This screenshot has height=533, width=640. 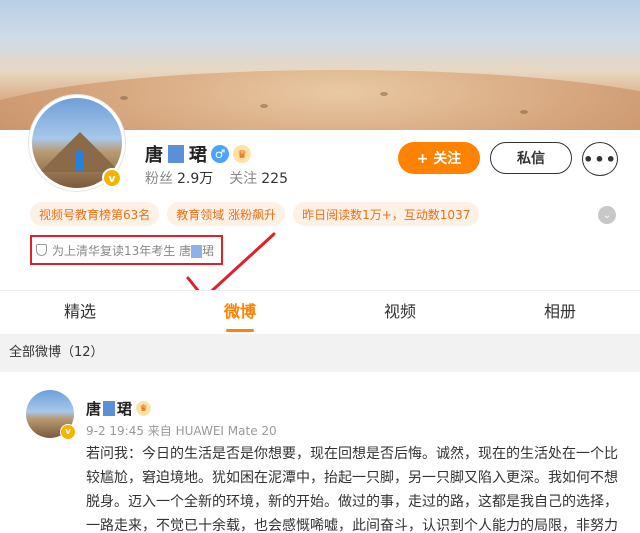 I want to click on followers-stat: 粉丝 2.9万, so click(x=179, y=178).